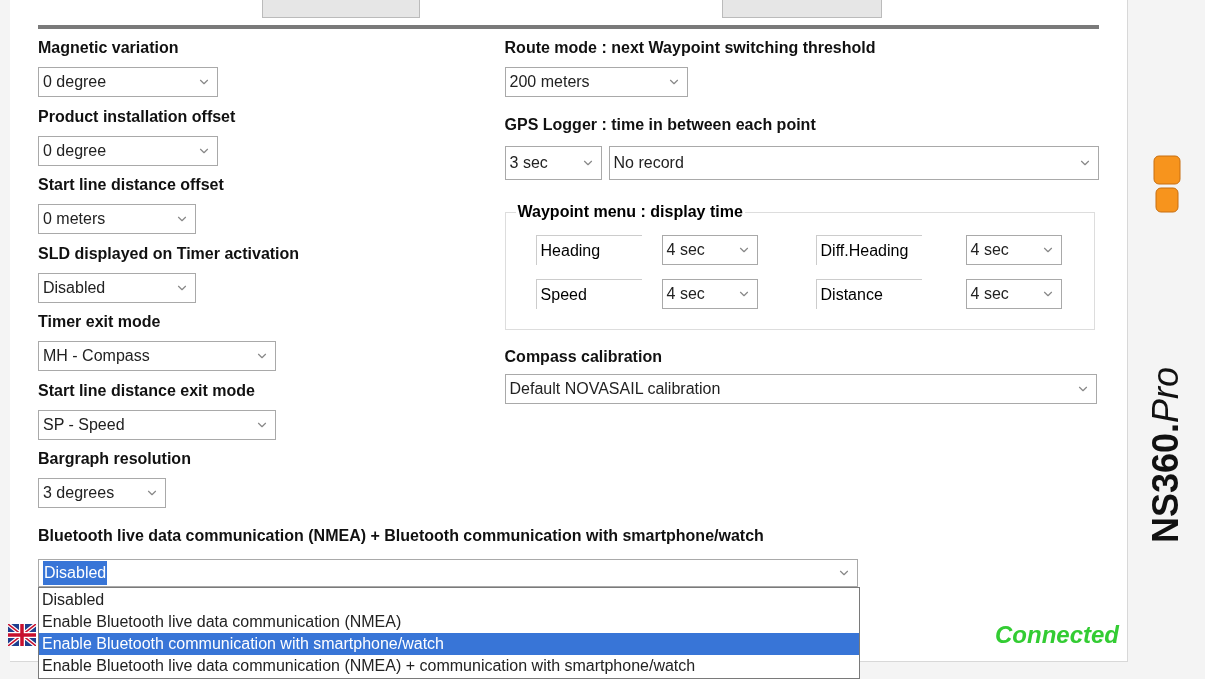  What do you see at coordinates (449, 622) in the screenshot?
I see `dropdown-option: Enable Bluetooth live data communication (NMEA)` at bounding box center [449, 622].